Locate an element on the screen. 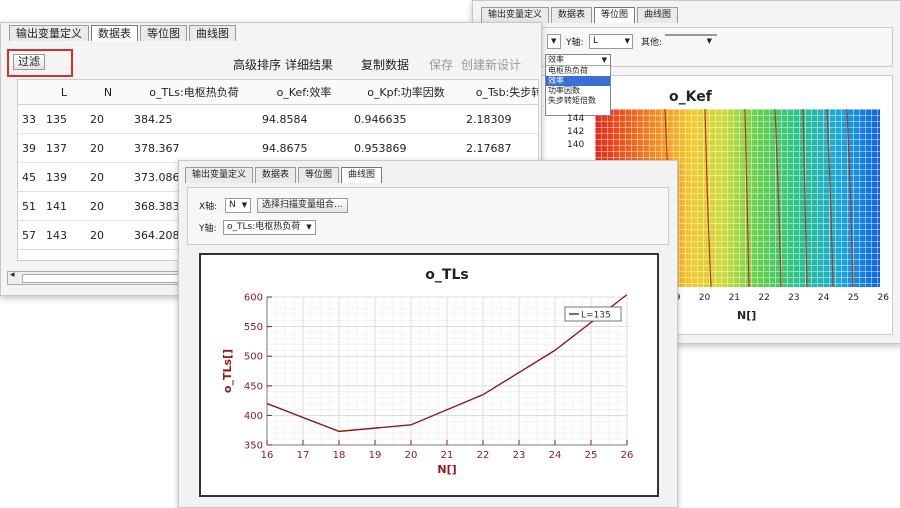  dropdown-selected: 效率 ▼ is located at coordinates (578, 60).